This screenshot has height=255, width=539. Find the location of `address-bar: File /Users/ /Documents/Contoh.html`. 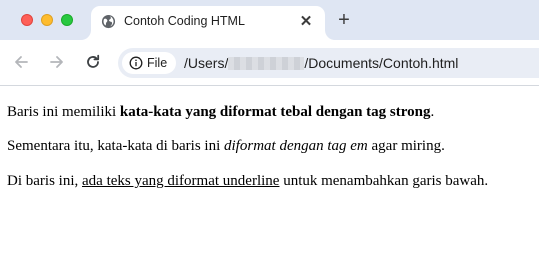

address-bar: File /Users/ /Documents/Contoh.html is located at coordinates (328, 63).